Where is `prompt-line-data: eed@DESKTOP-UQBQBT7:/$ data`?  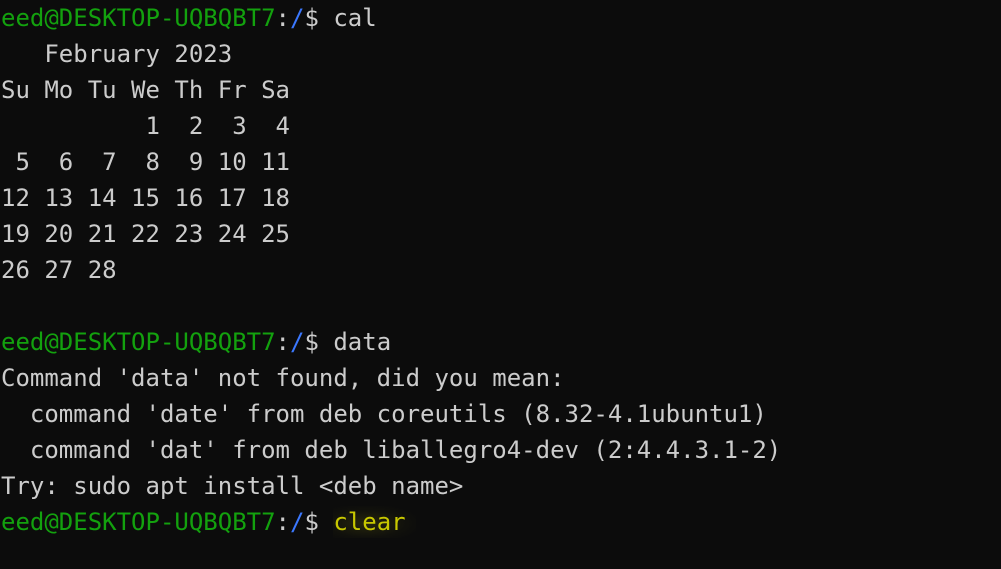 prompt-line-data: eed@DESKTOP-UQBQBT7:/$ data is located at coordinates (500, 342).